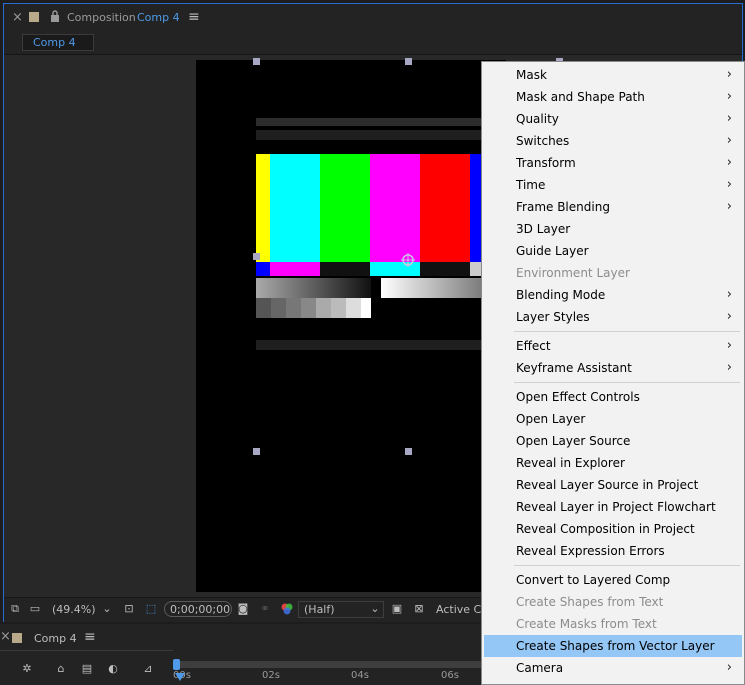 This screenshot has height=685, width=745. I want to click on timeline-menu-icon: ≡, so click(90, 637).